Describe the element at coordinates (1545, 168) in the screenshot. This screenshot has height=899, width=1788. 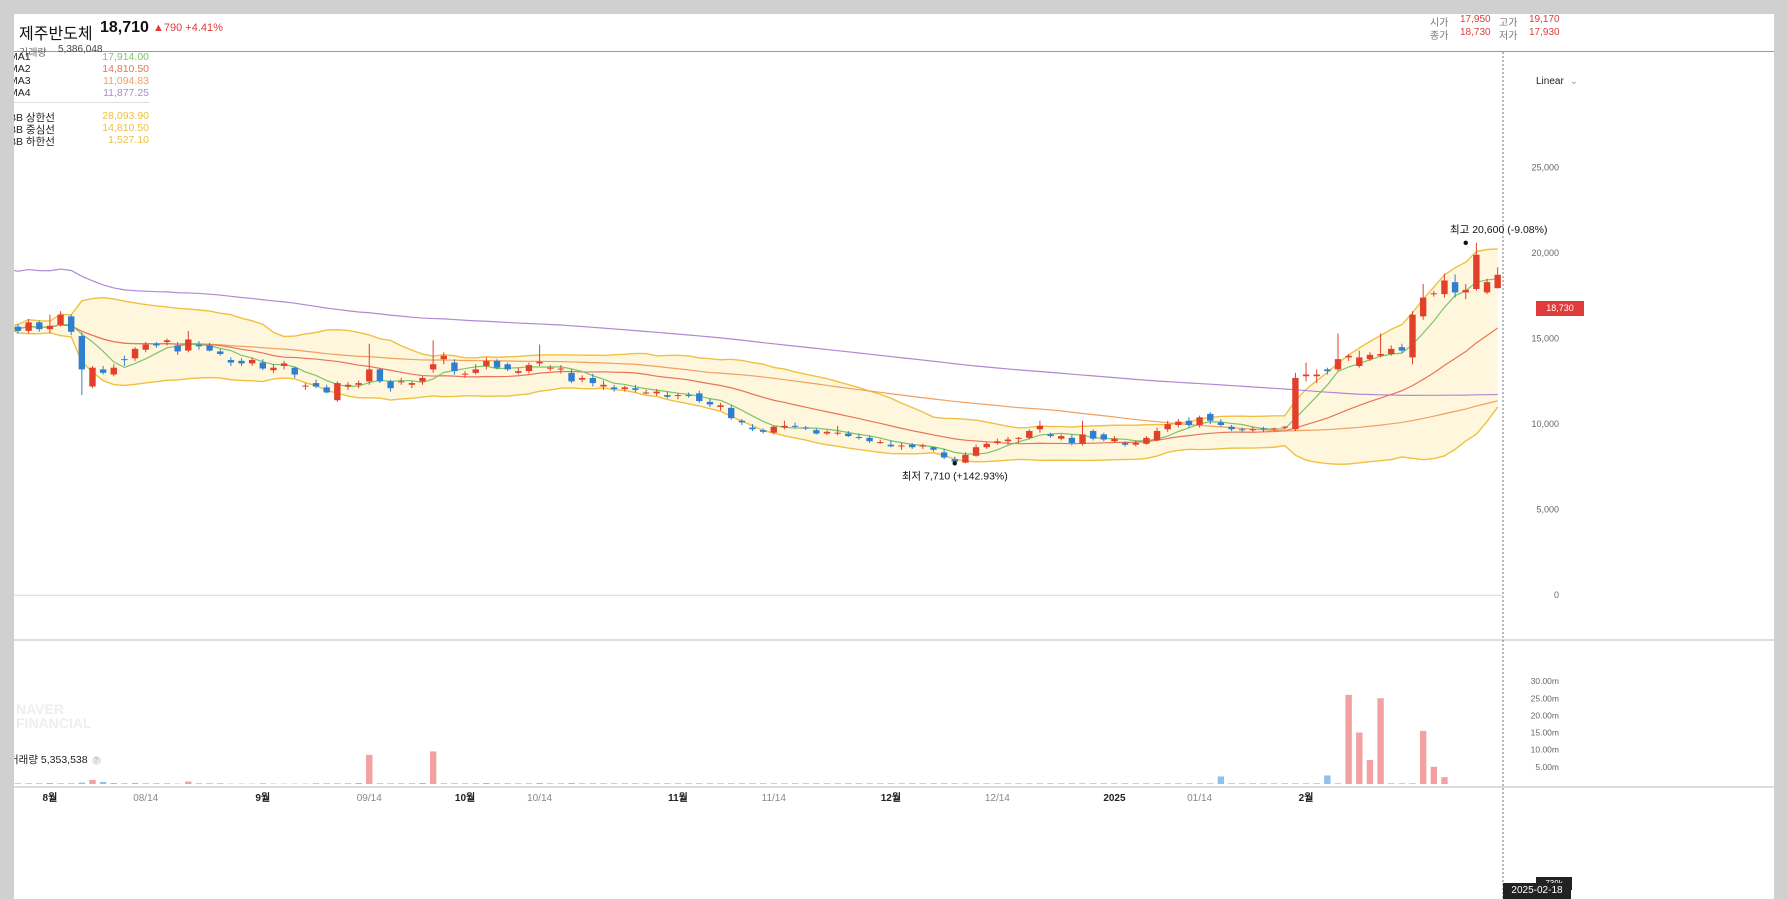
I see `price-tick-label: 25,000` at that location.